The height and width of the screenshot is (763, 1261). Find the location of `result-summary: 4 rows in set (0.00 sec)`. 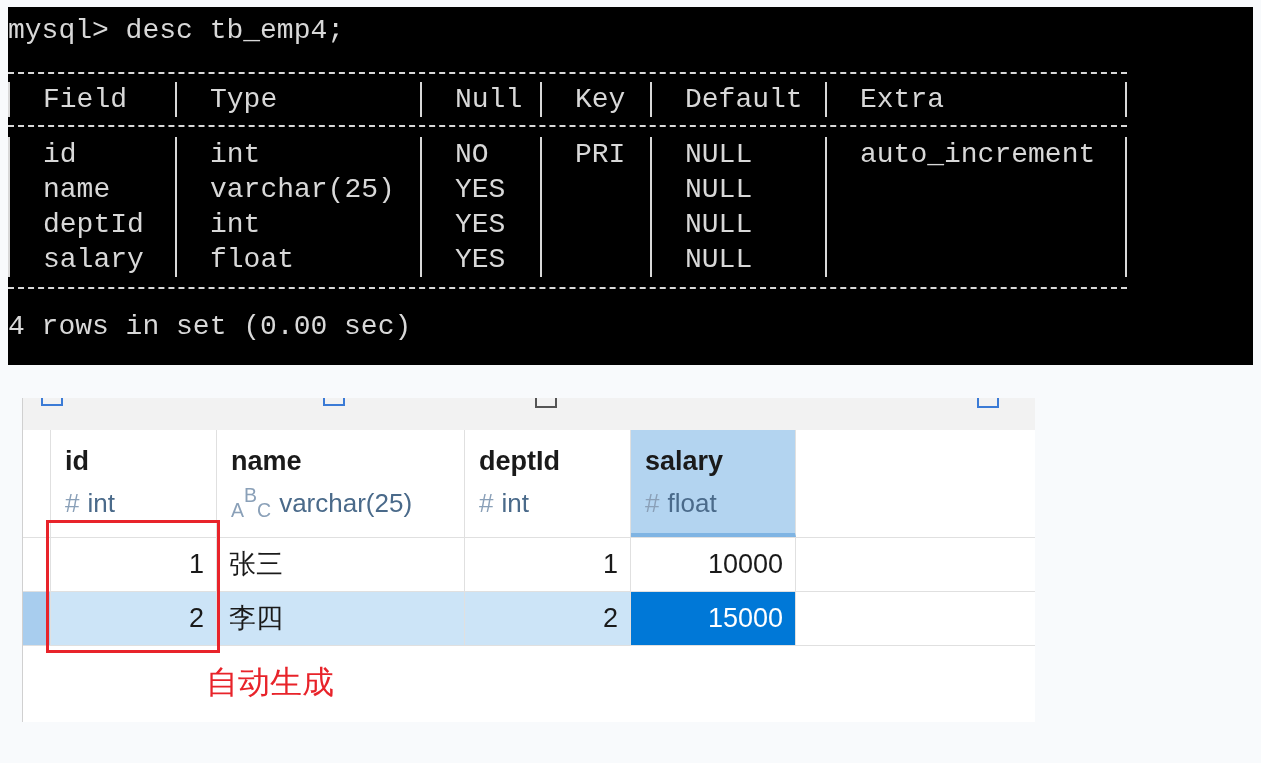

result-summary: 4 rows in set (0.00 sec) is located at coordinates (210, 327).